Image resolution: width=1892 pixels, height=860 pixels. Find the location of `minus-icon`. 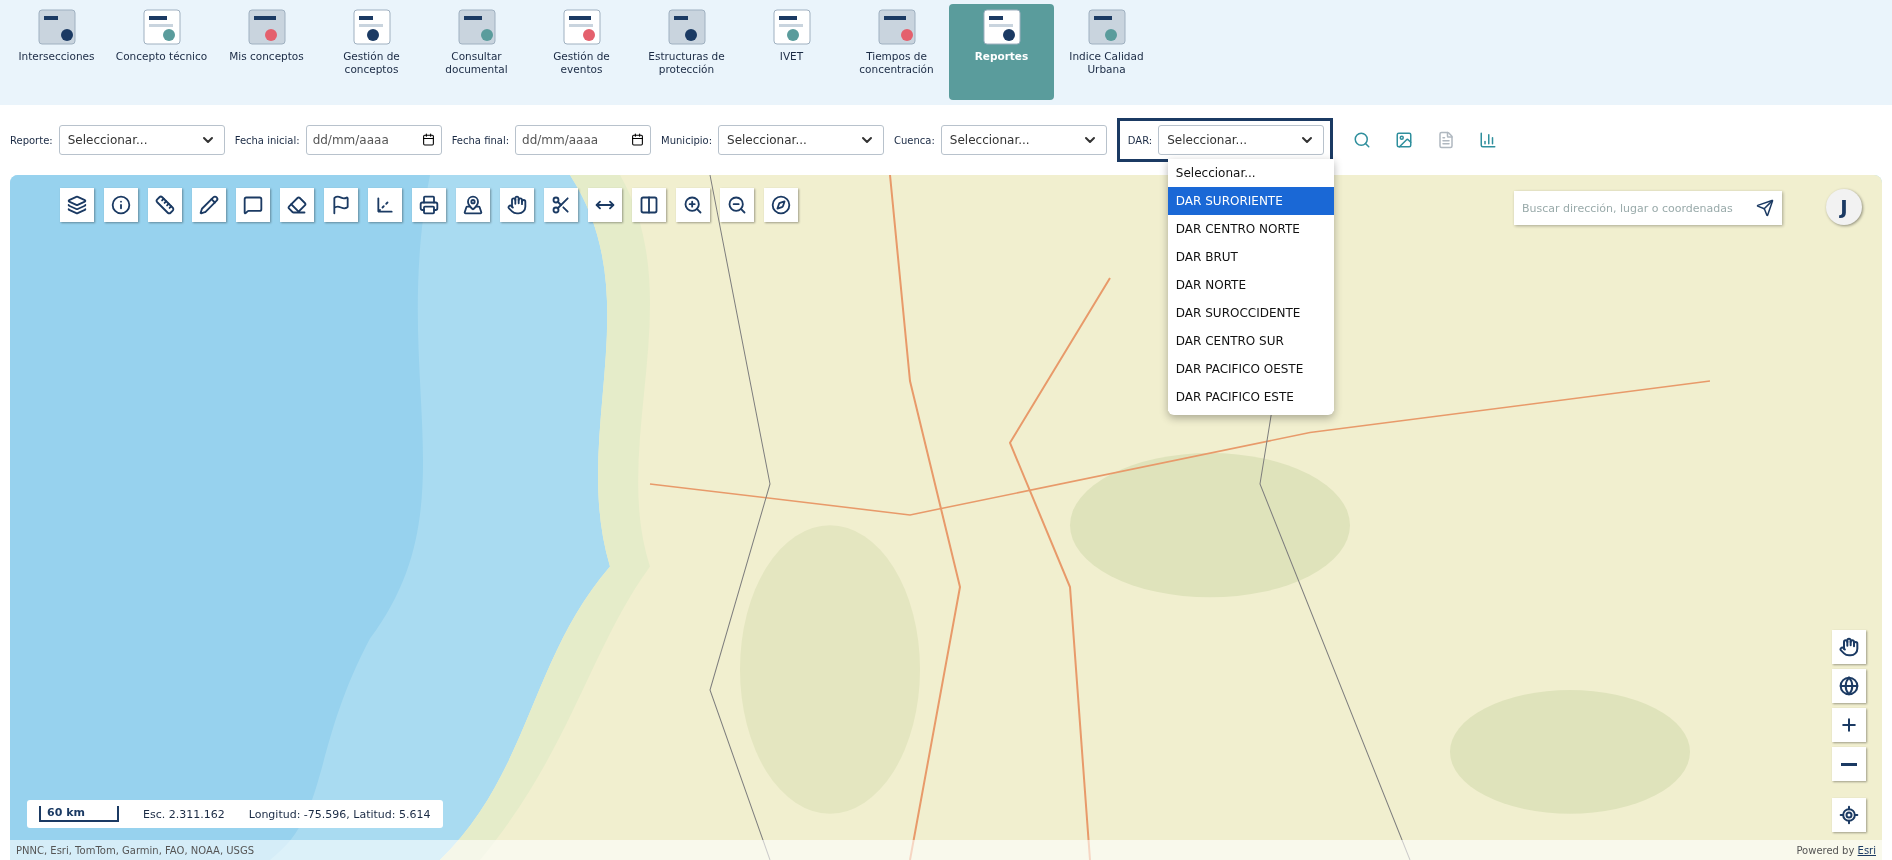

minus-icon is located at coordinates (1849, 764).